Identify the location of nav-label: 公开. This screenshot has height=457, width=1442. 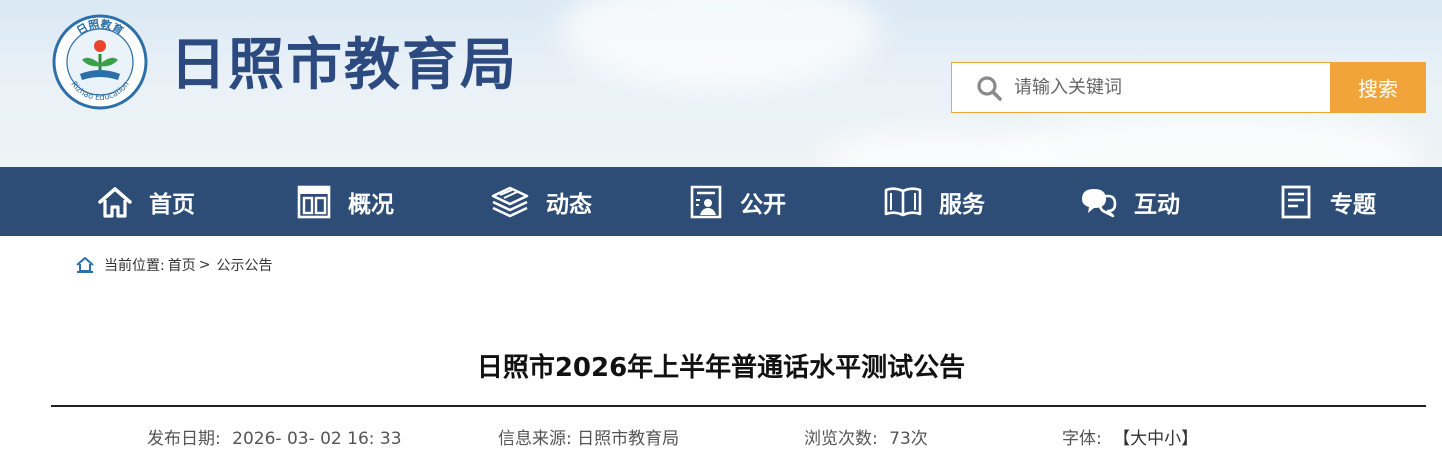
(763, 204).